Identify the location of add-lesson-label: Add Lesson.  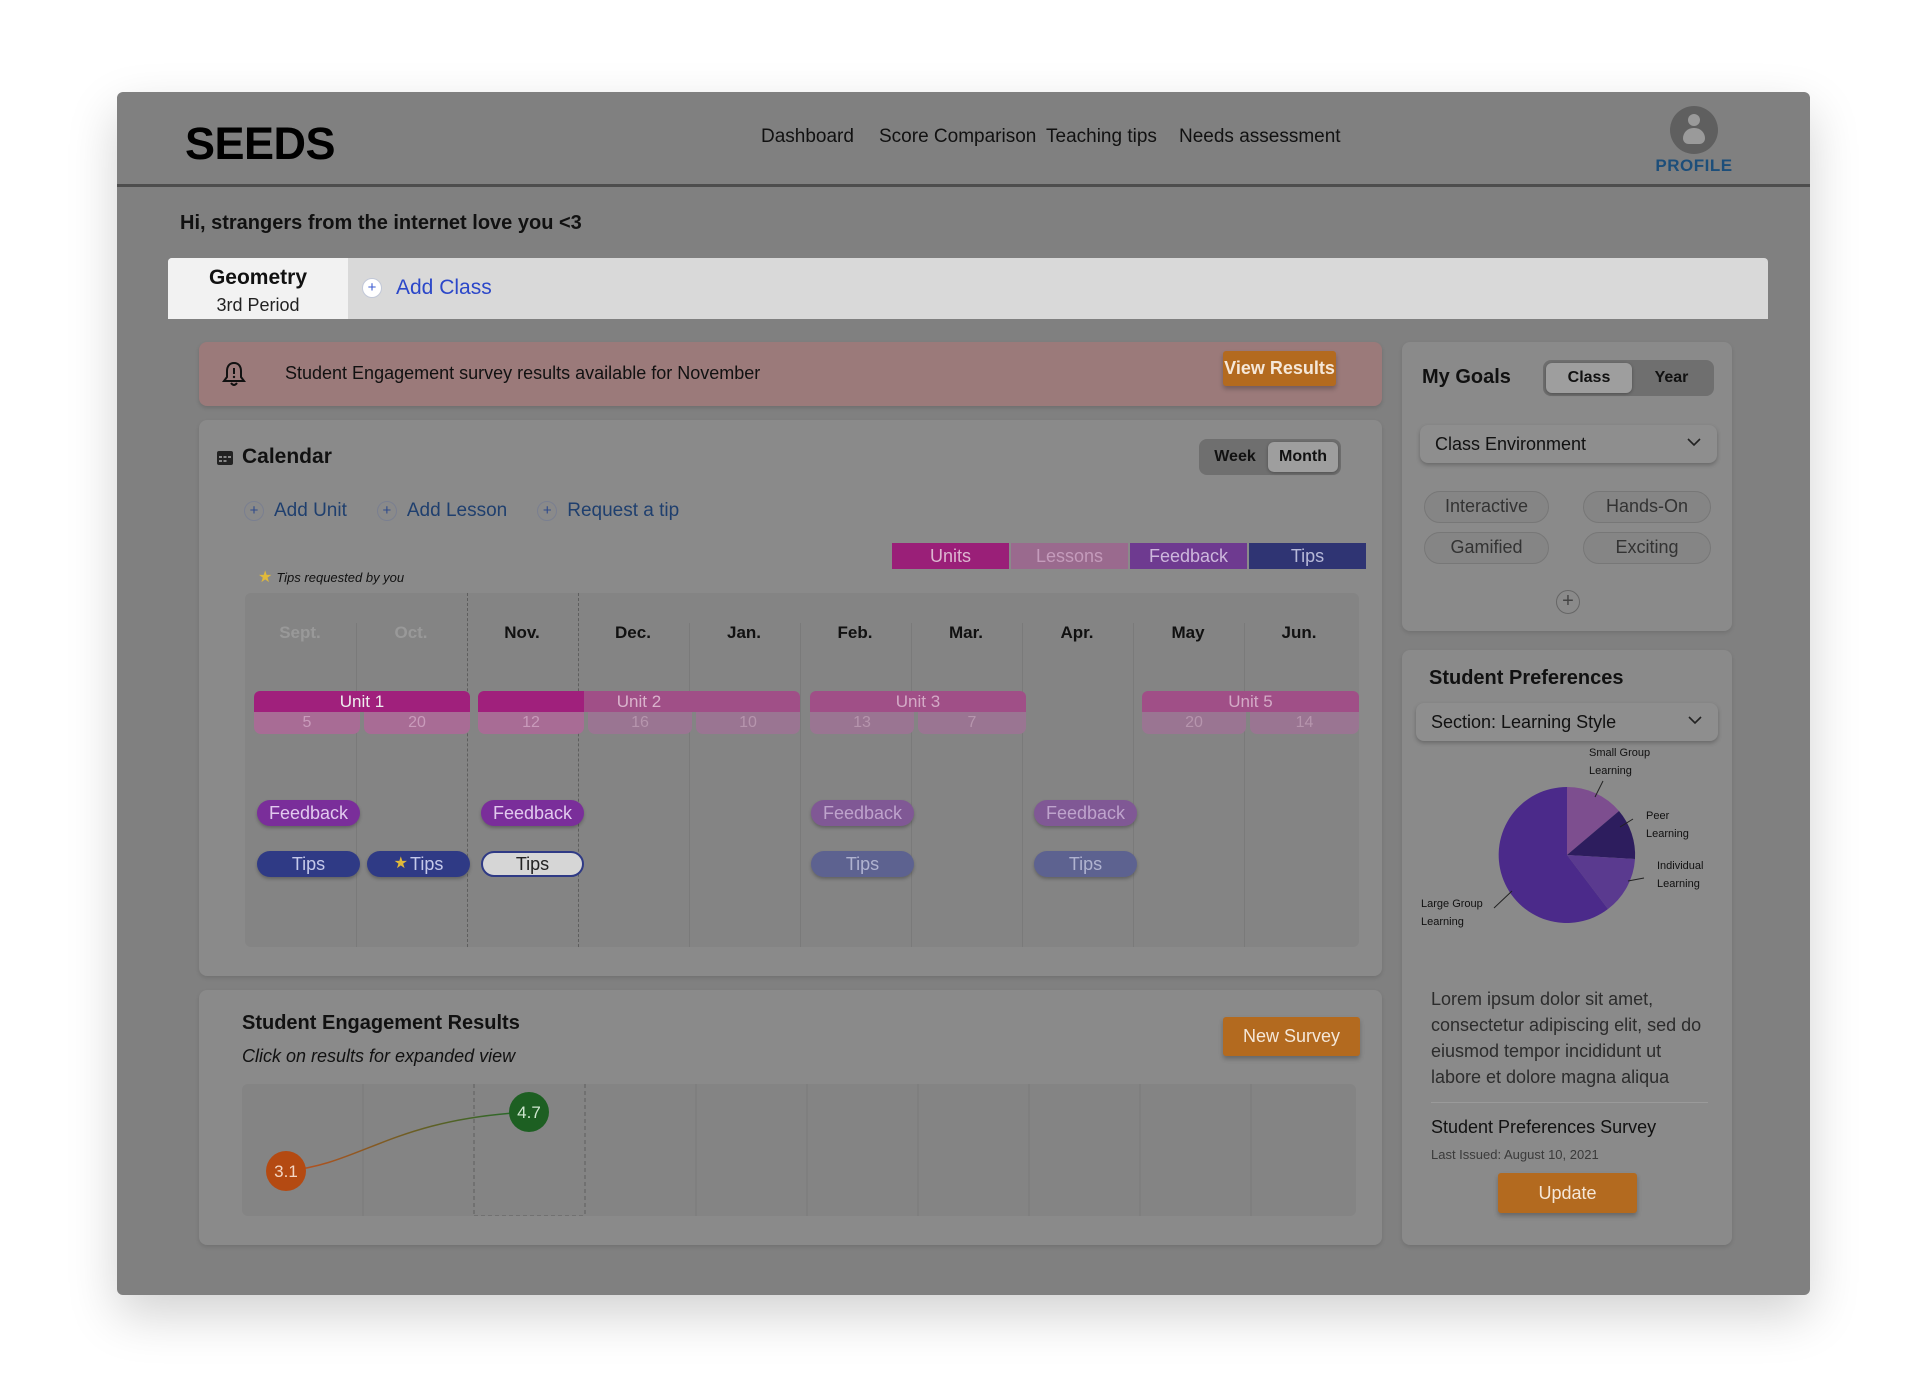
(457, 510).